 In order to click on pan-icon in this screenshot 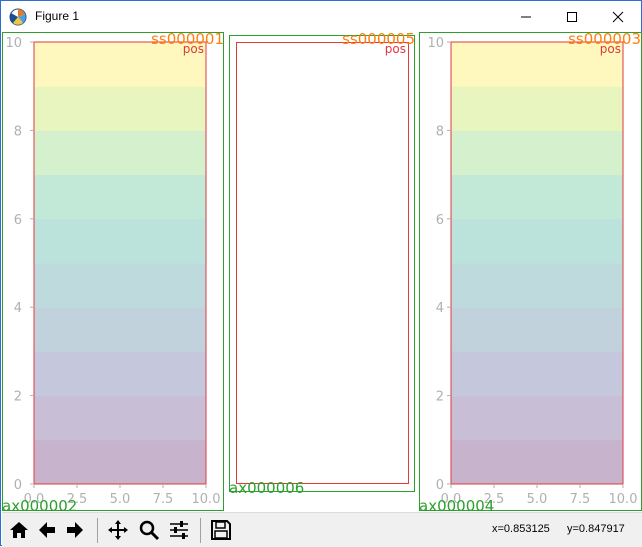, I will do `click(118, 530)`.